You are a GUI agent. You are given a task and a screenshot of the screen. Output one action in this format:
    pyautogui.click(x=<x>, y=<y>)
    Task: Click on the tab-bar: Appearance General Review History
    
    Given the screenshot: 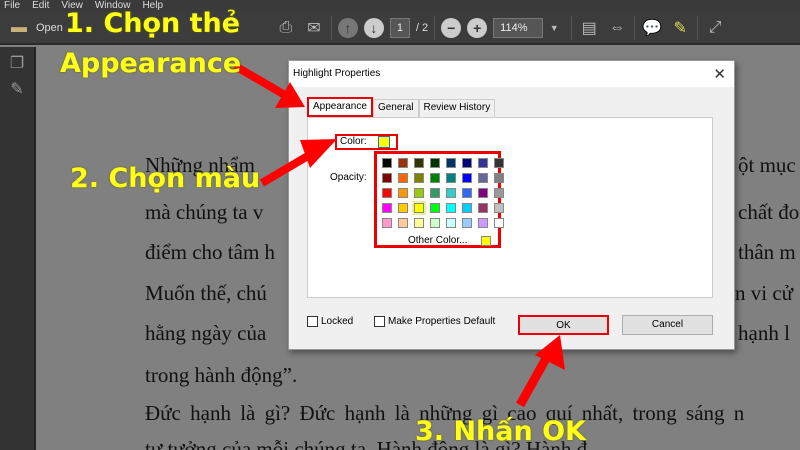 What is the action you would take?
    pyautogui.click(x=401, y=107)
    